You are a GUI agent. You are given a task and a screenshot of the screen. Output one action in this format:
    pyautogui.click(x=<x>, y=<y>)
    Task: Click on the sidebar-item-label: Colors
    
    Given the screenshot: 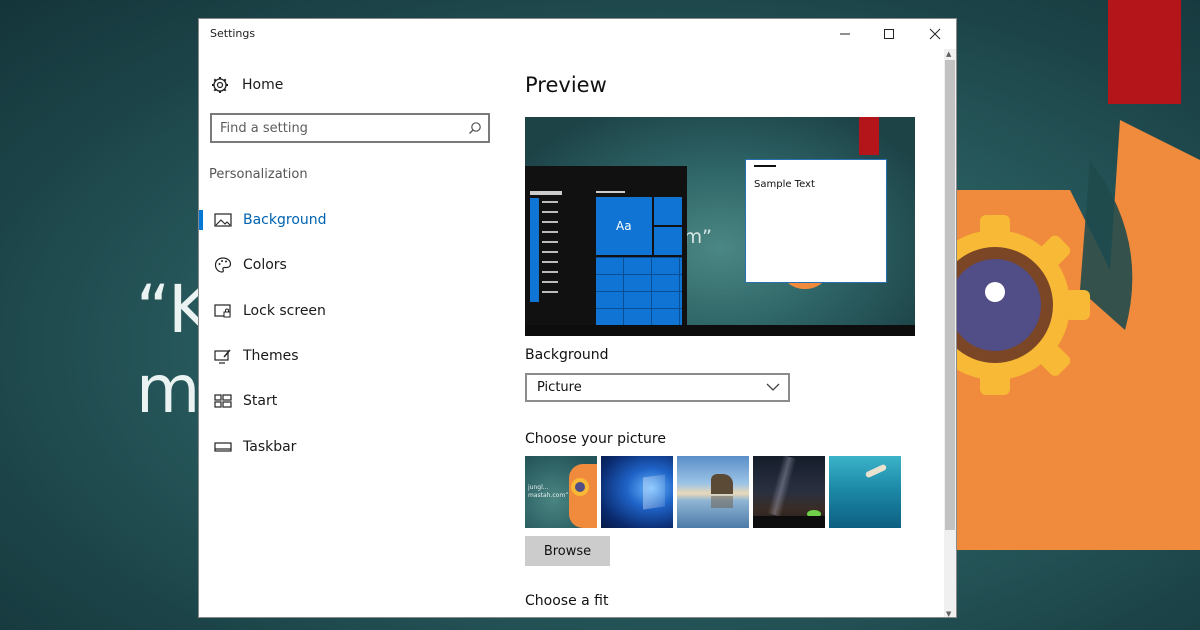 What is the action you would take?
    pyautogui.click(x=265, y=265)
    